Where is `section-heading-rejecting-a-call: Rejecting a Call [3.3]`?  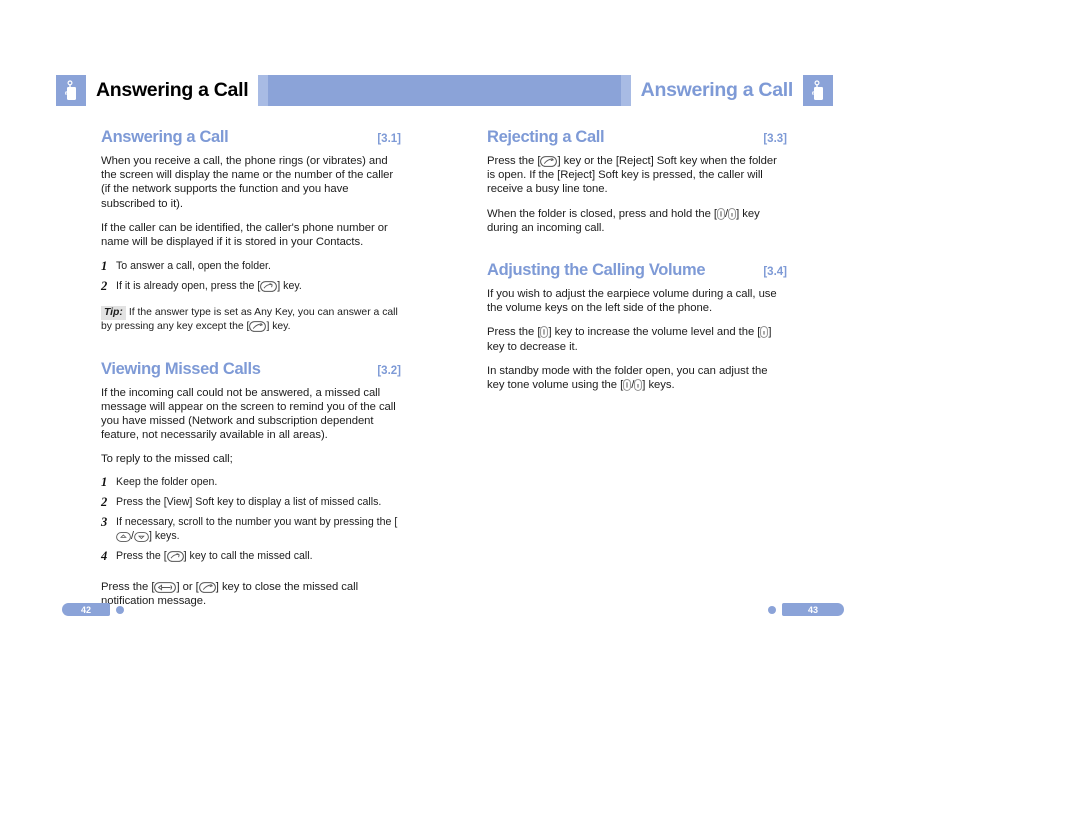 section-heading-rejecting-a-call: Rejecting a Call [3.3] is located at coordinates (637, 137).